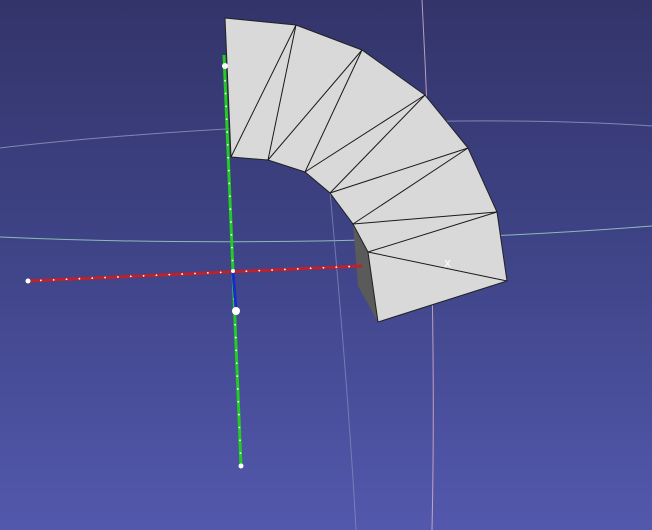 Image resolution: width=652 pixels, height=530 pixels. I want to click on z-axis-endpoint, so click(236, 311).